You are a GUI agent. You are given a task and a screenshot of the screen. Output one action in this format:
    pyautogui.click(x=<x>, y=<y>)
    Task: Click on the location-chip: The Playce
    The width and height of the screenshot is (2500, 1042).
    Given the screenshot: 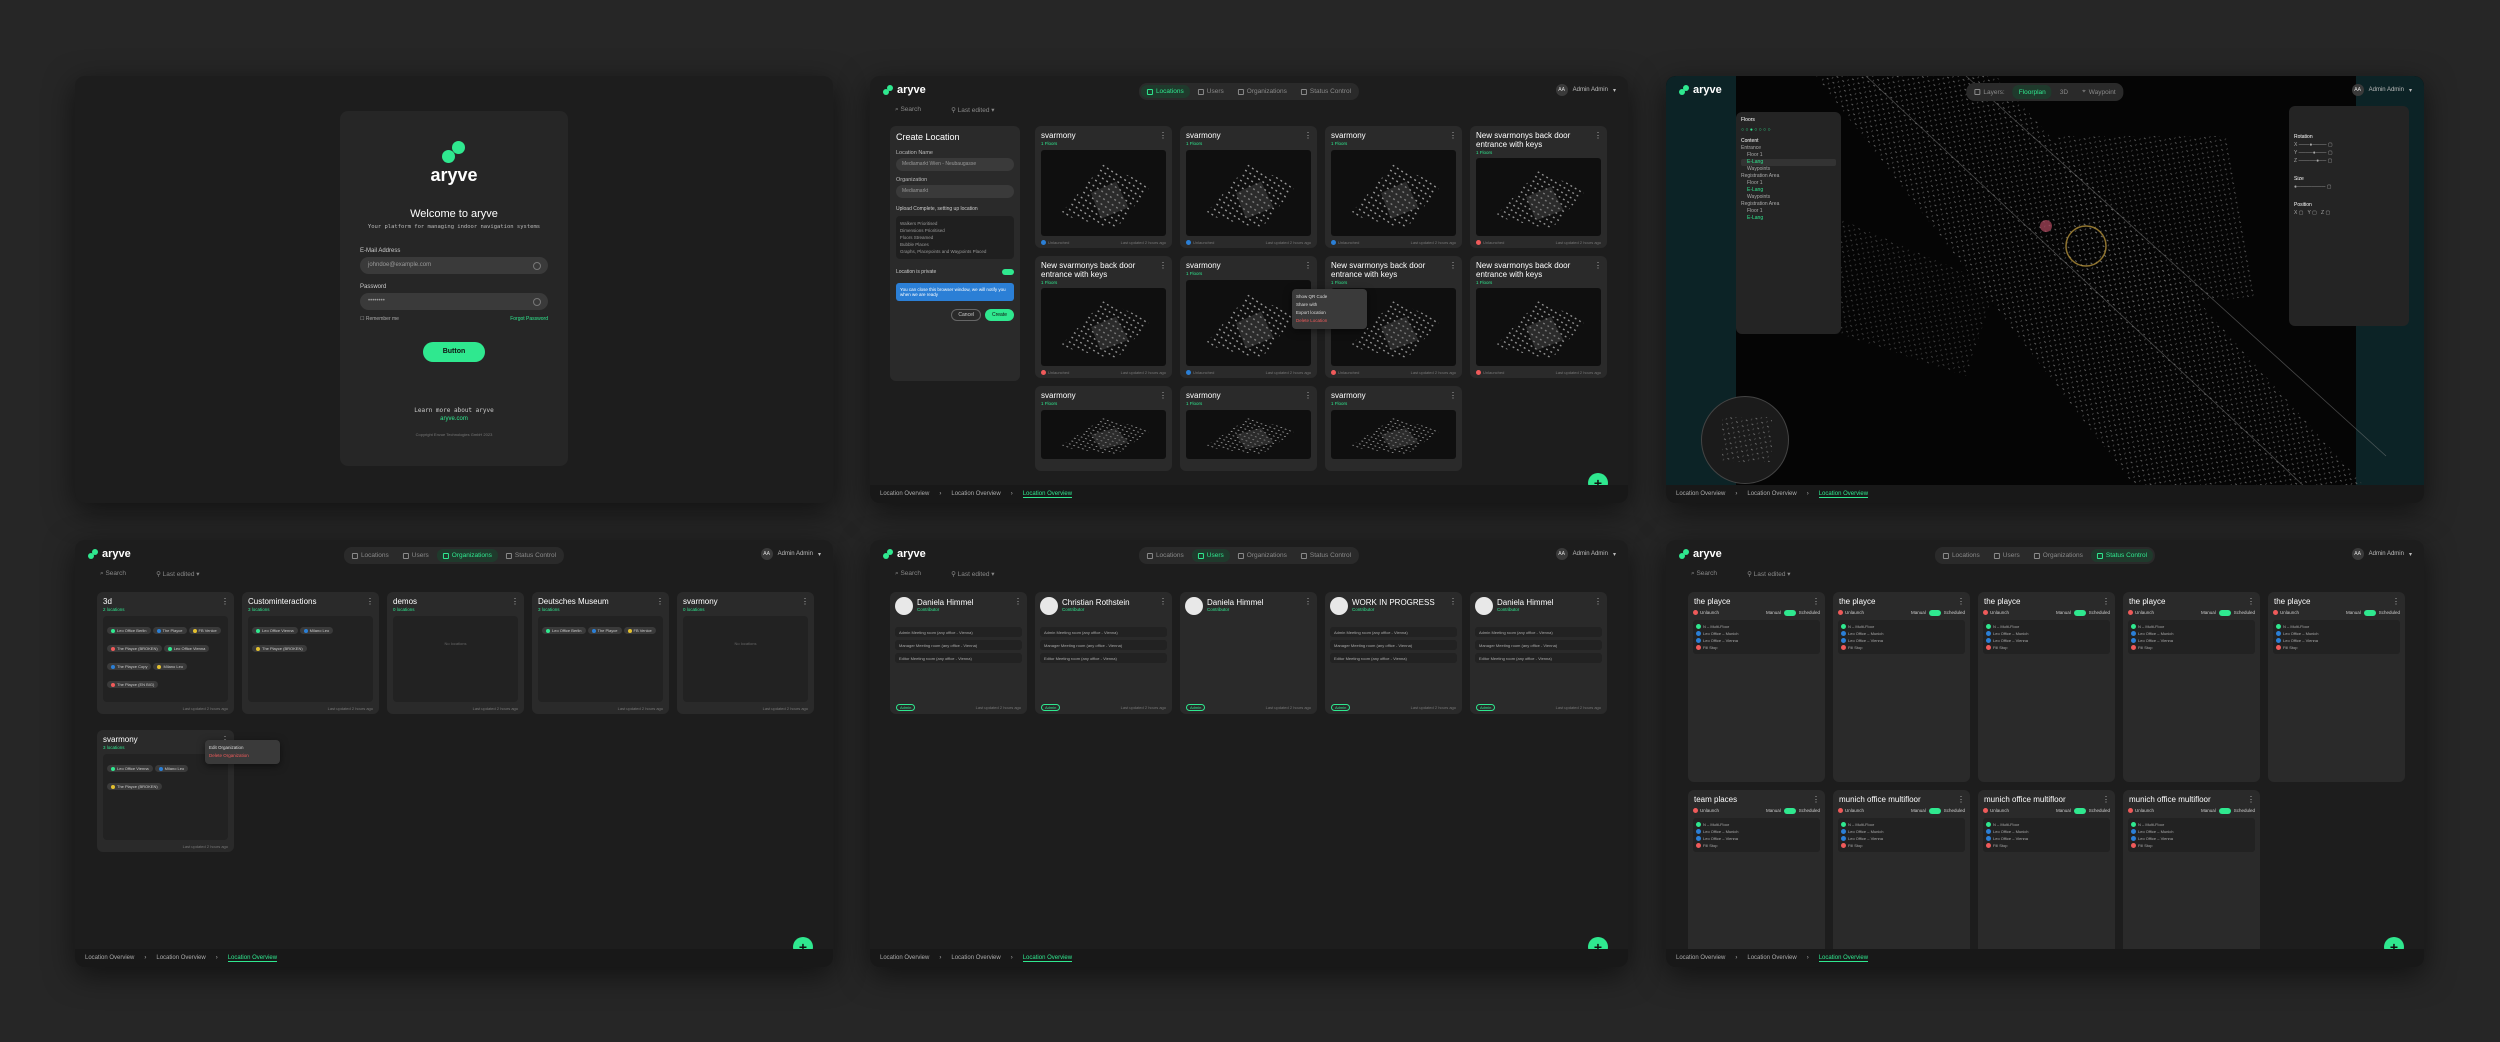 What is the action you would take?
    pyautogui.click(x=169, y=630)
    